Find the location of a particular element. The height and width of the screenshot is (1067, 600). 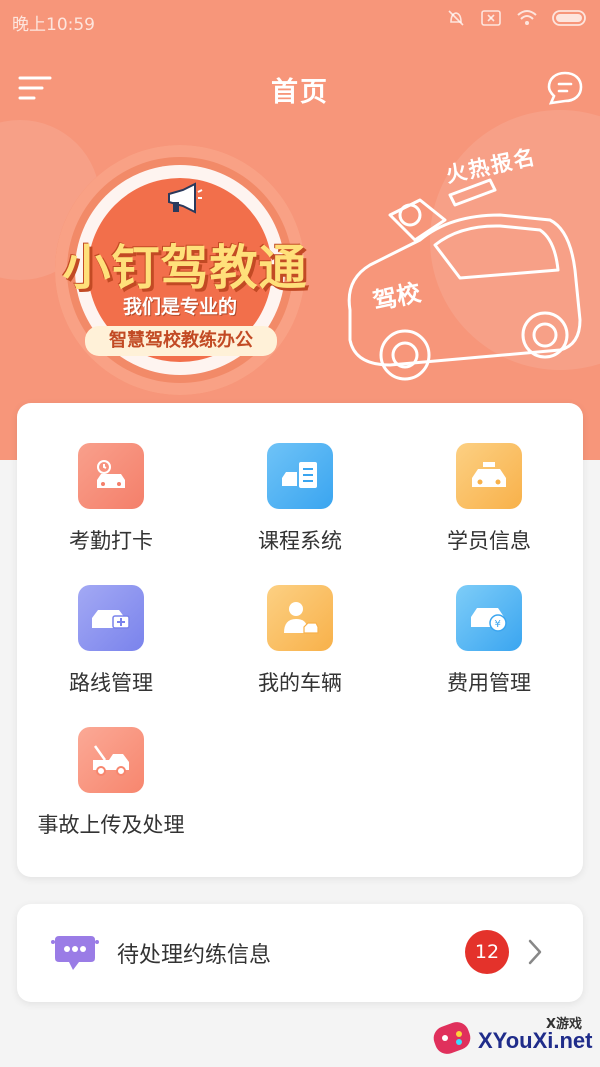

feature-route-management: 路线管理 is located at coordinates (111, 645).